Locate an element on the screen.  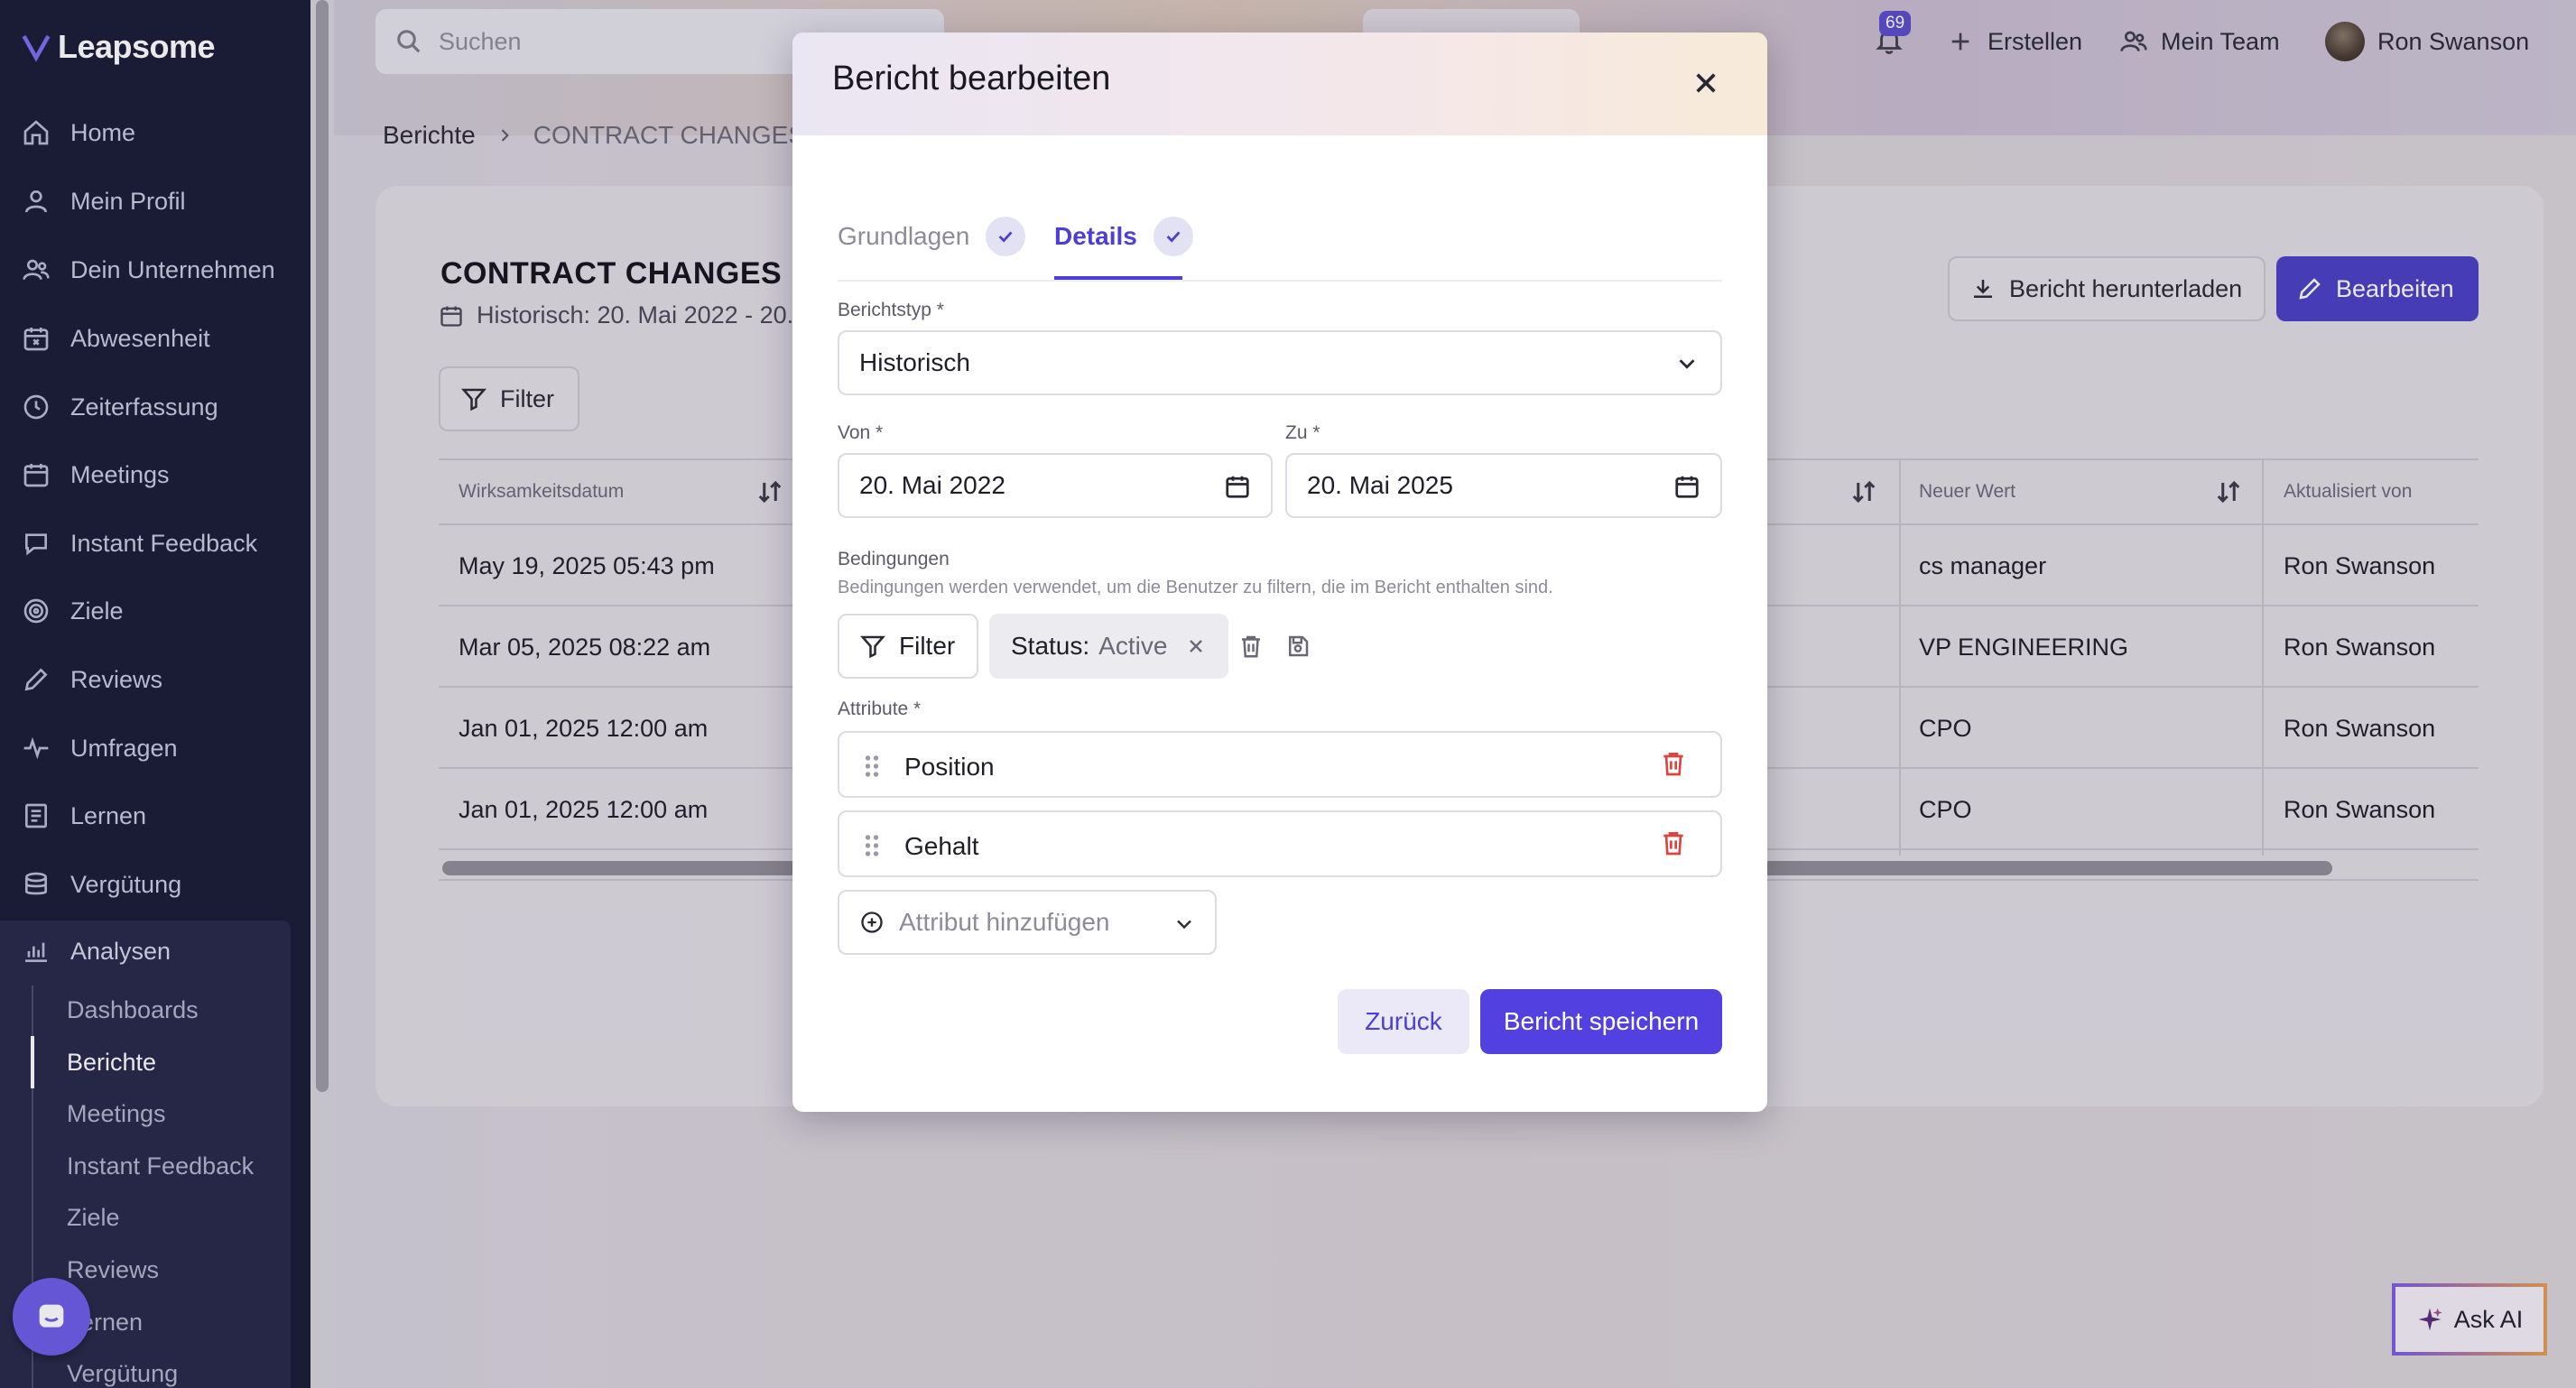
filter-icon is located at coordinates (872, 647).